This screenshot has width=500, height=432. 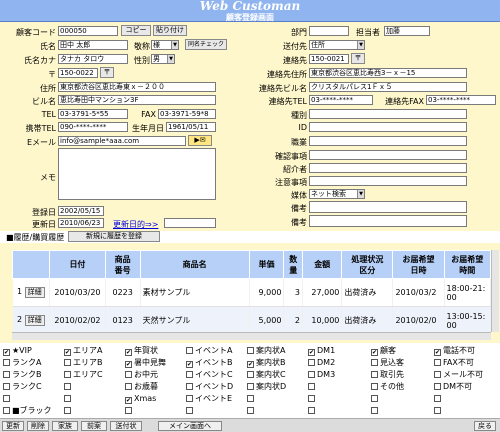 What do you see at coordinates (140, 399) in the screenshot?
I see `attribute-checkbox: ✔ Xmas` at bounding box center [140, 399].